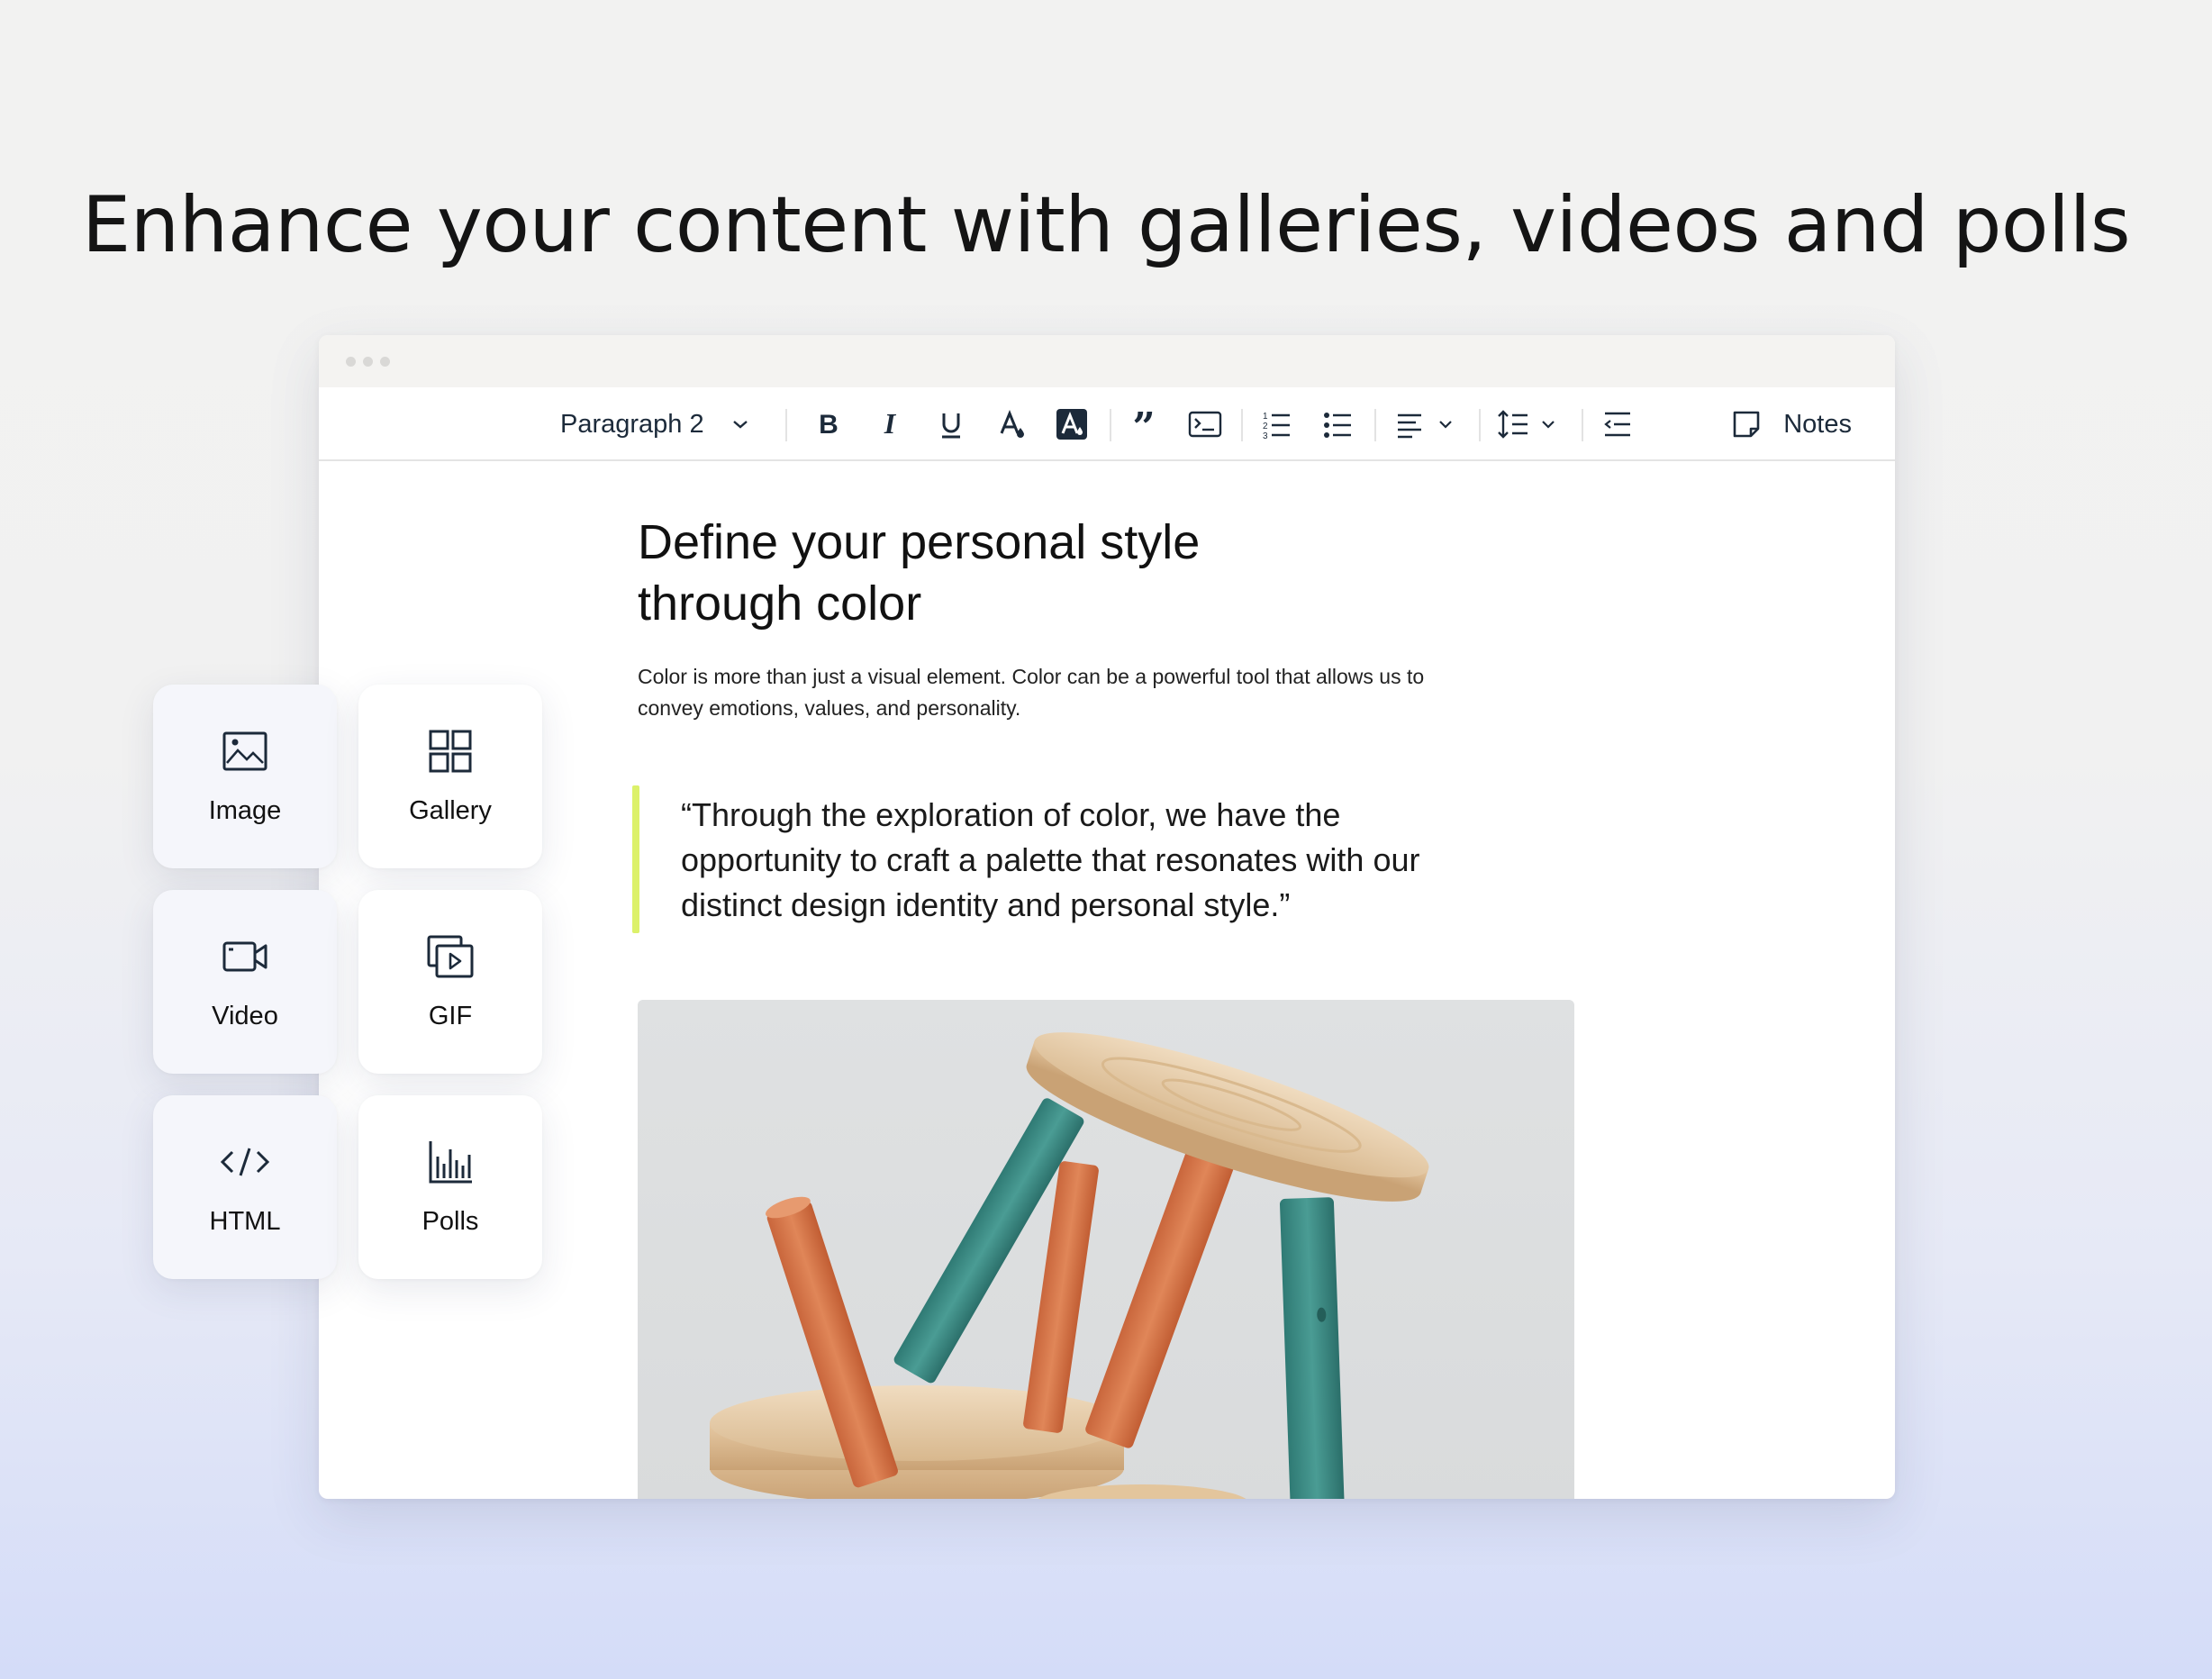 The image size is (2212, 1679). I want to click on formatting-toolbar: Paragraph 2 B I ” 123 Notes, so click(1107, 424).